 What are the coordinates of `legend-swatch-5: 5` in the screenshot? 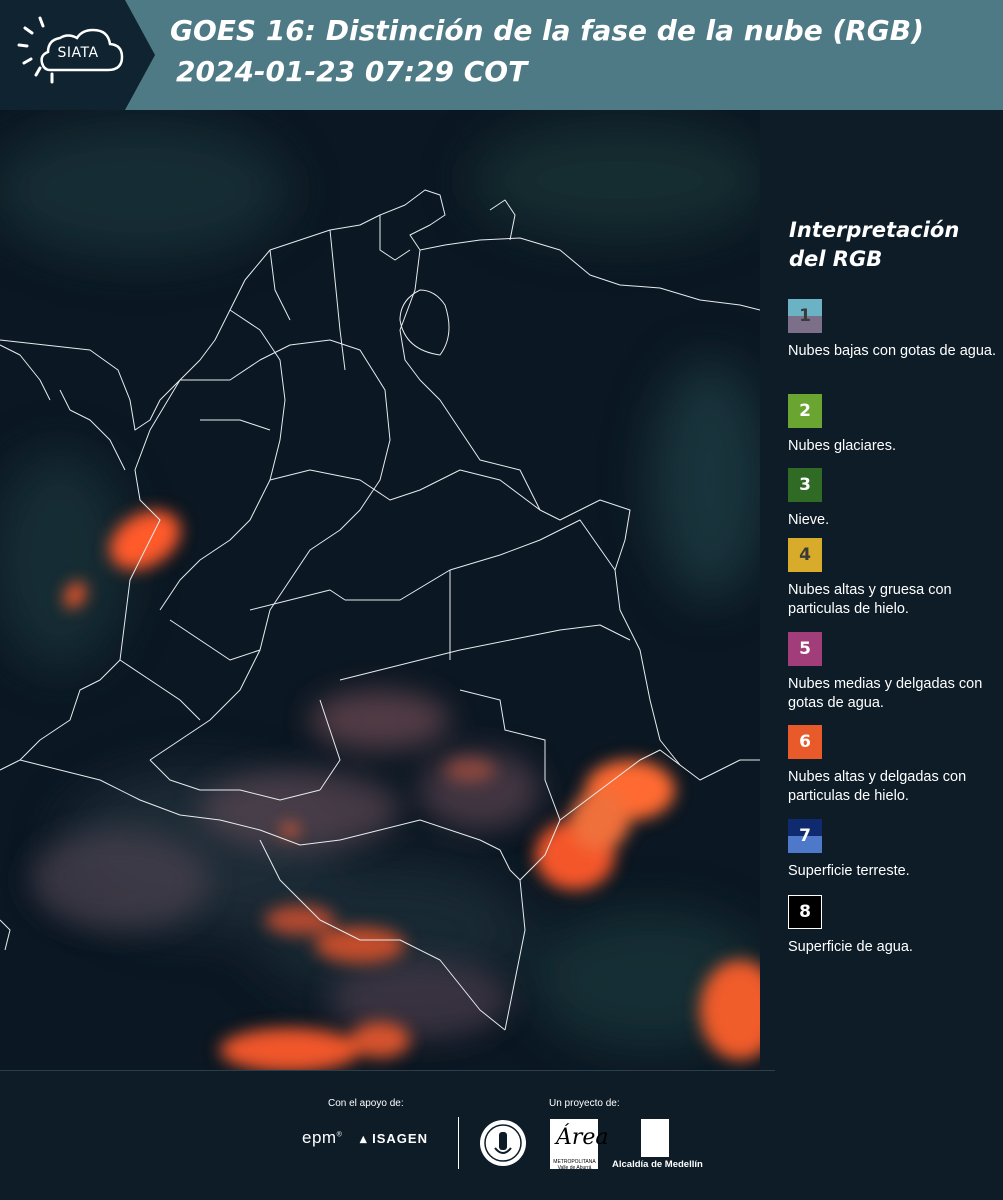 It's located at (805, 649).